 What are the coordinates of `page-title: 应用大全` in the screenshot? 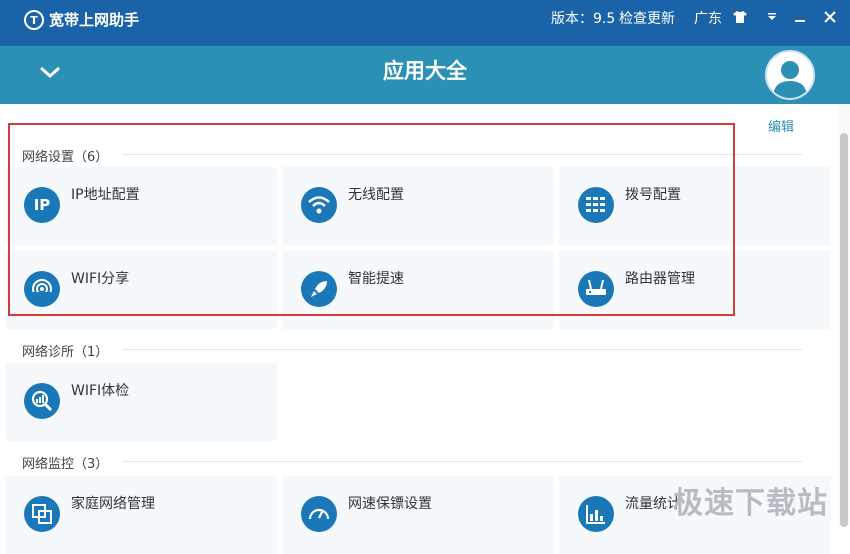 It's located at (425, 71).